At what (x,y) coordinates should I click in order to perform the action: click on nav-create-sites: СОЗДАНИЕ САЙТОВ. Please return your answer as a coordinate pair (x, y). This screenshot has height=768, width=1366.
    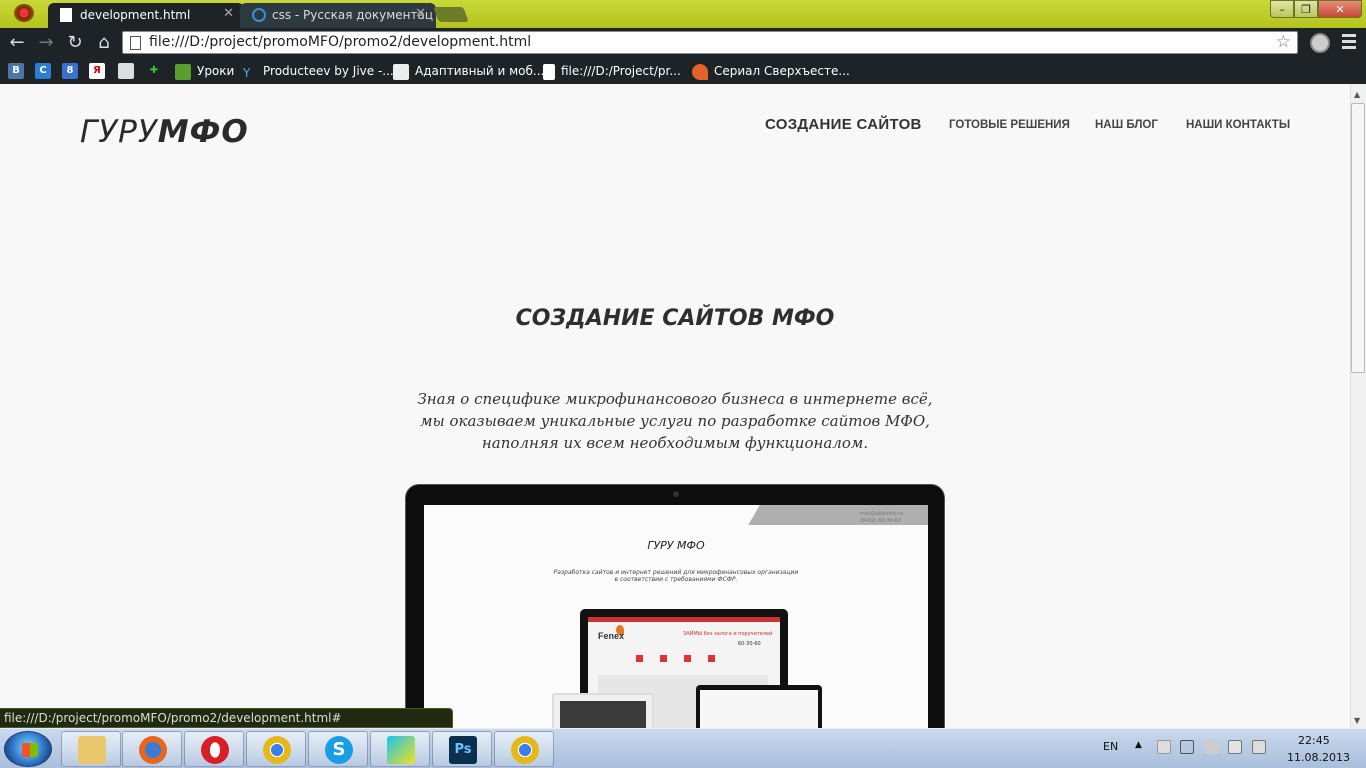
    Looking at the image, I should click on (843, 124).